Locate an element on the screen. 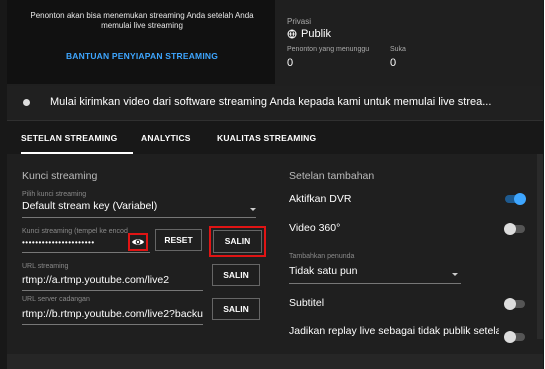 The width and height of the screenshot is (545, 369). stream-key-select: Default stream key (Variabel) is located at coordinates (139, 208).